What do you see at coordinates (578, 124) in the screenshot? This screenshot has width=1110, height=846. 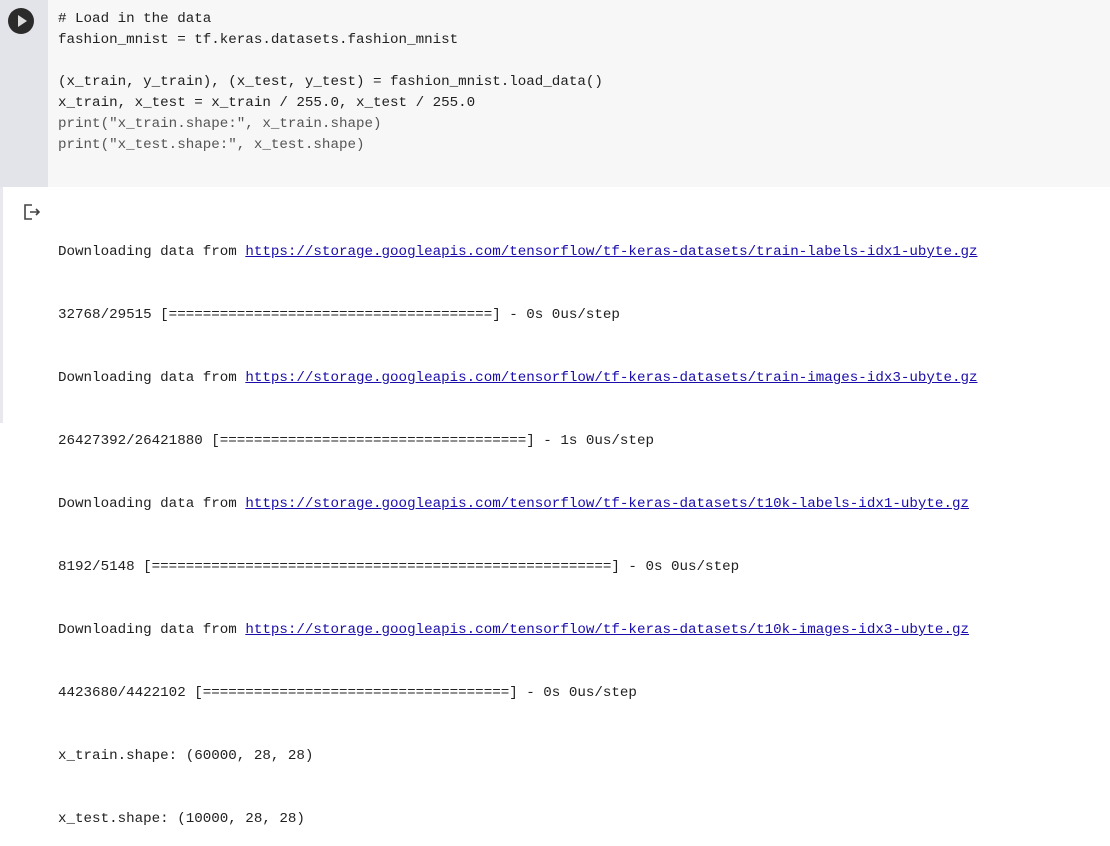 I see `code-line: print("x_train.shape:", x_train.shape)` at bounding box center [578, 124].